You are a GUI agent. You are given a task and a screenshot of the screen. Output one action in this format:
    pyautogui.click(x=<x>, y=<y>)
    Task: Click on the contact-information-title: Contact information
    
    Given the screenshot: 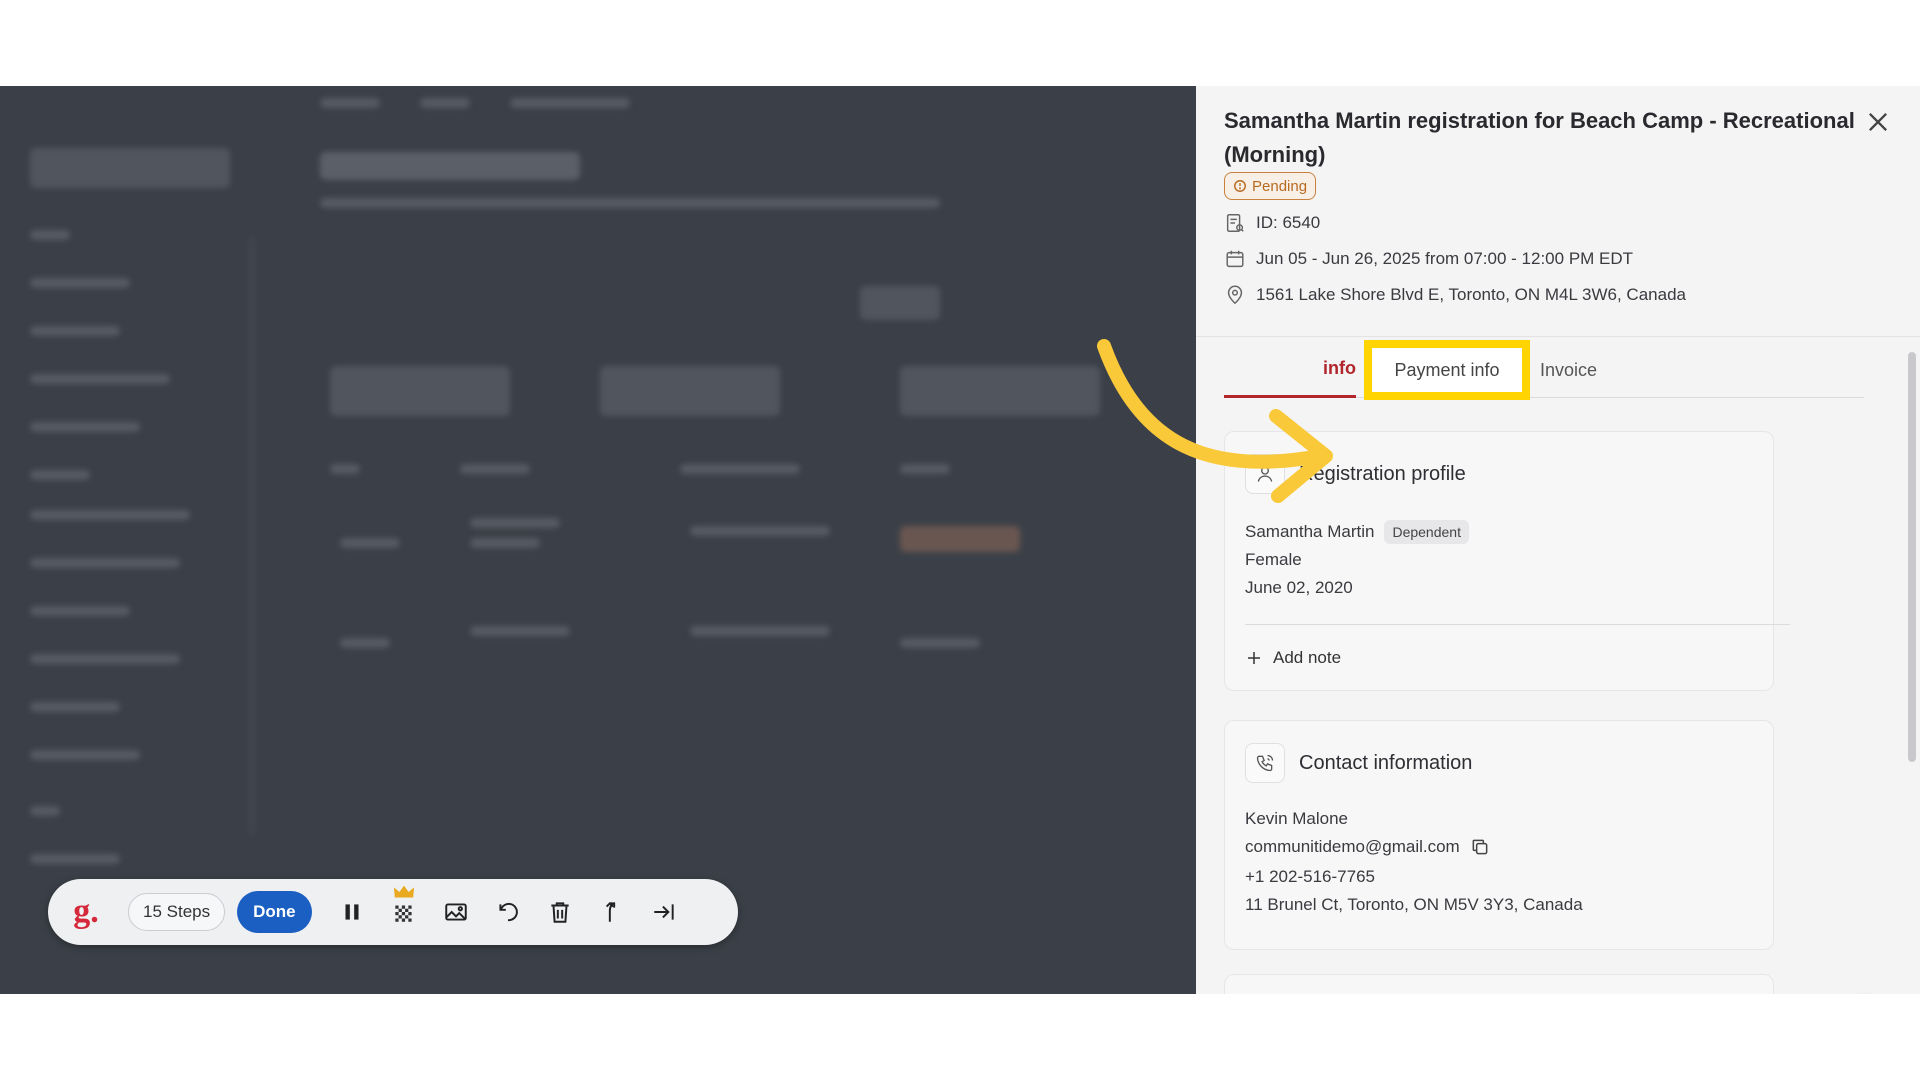 What is the action you would take?
    pyautogui.click(x=1386, y=762)
    